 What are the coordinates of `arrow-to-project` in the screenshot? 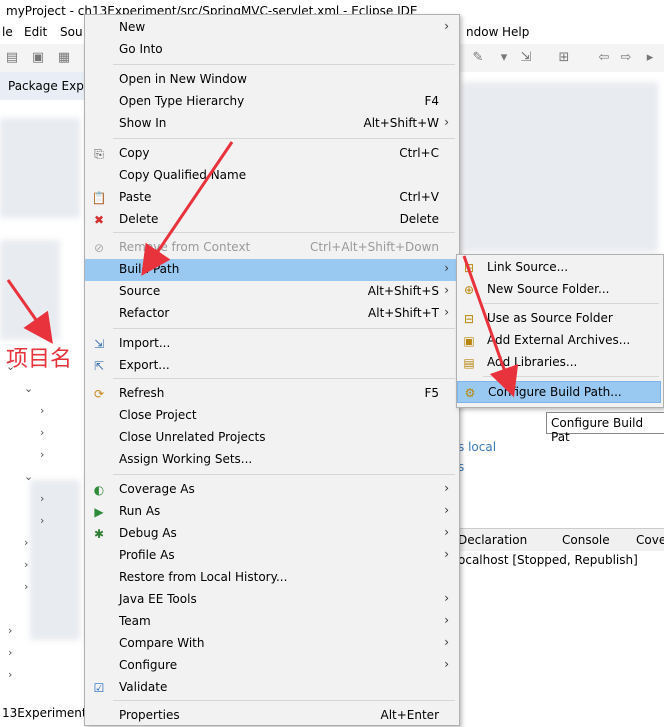 It's located at (29, 311).